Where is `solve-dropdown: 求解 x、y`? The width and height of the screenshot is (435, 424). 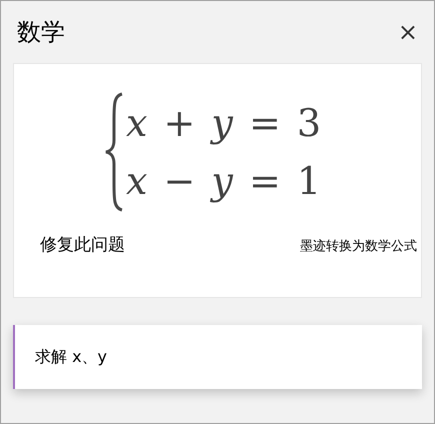
solve-dropdown: 求解 x、y is located at coordinates (217, 357).